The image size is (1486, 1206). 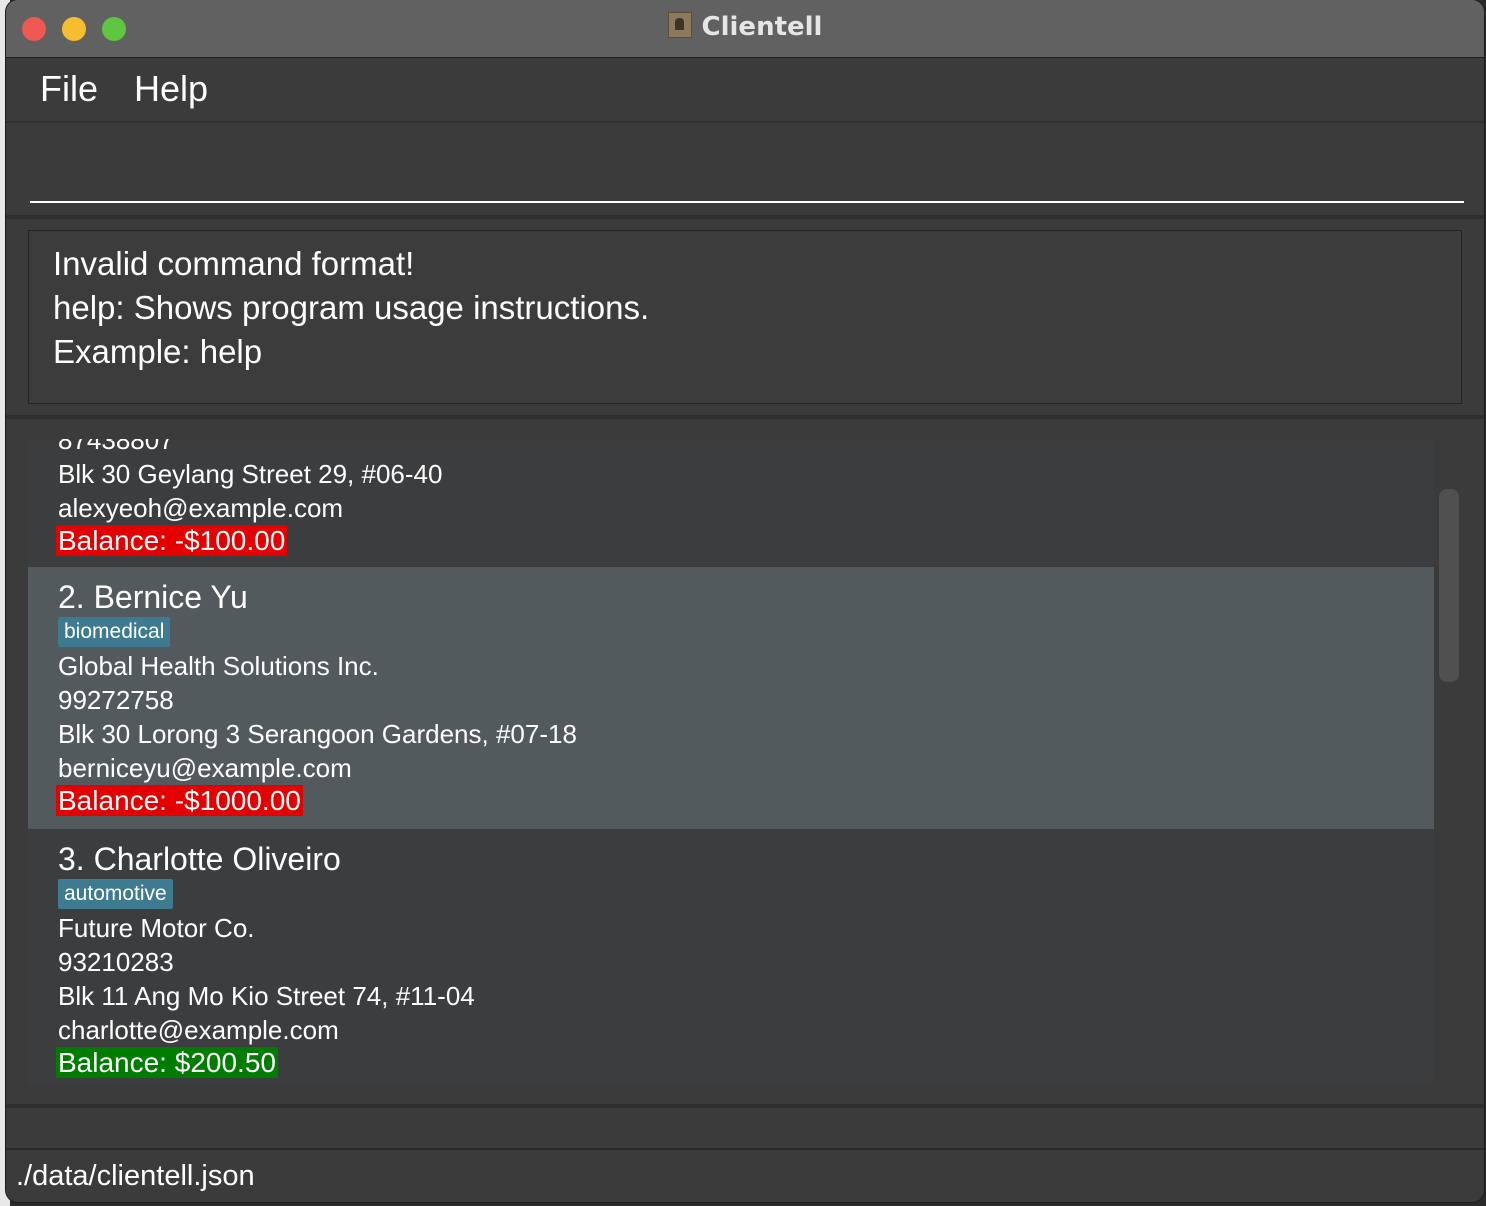 What do you see at coordinates (115, 894) in the screenshot?
I see `client-tag: automotive` at bounding box center [115, 894].